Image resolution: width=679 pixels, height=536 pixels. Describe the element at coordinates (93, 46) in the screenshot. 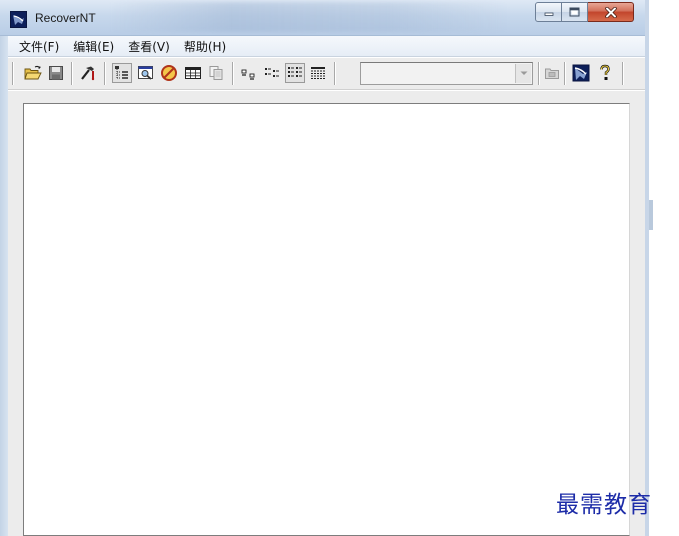

I see `menu-edit: 编辑(E)` at that location.